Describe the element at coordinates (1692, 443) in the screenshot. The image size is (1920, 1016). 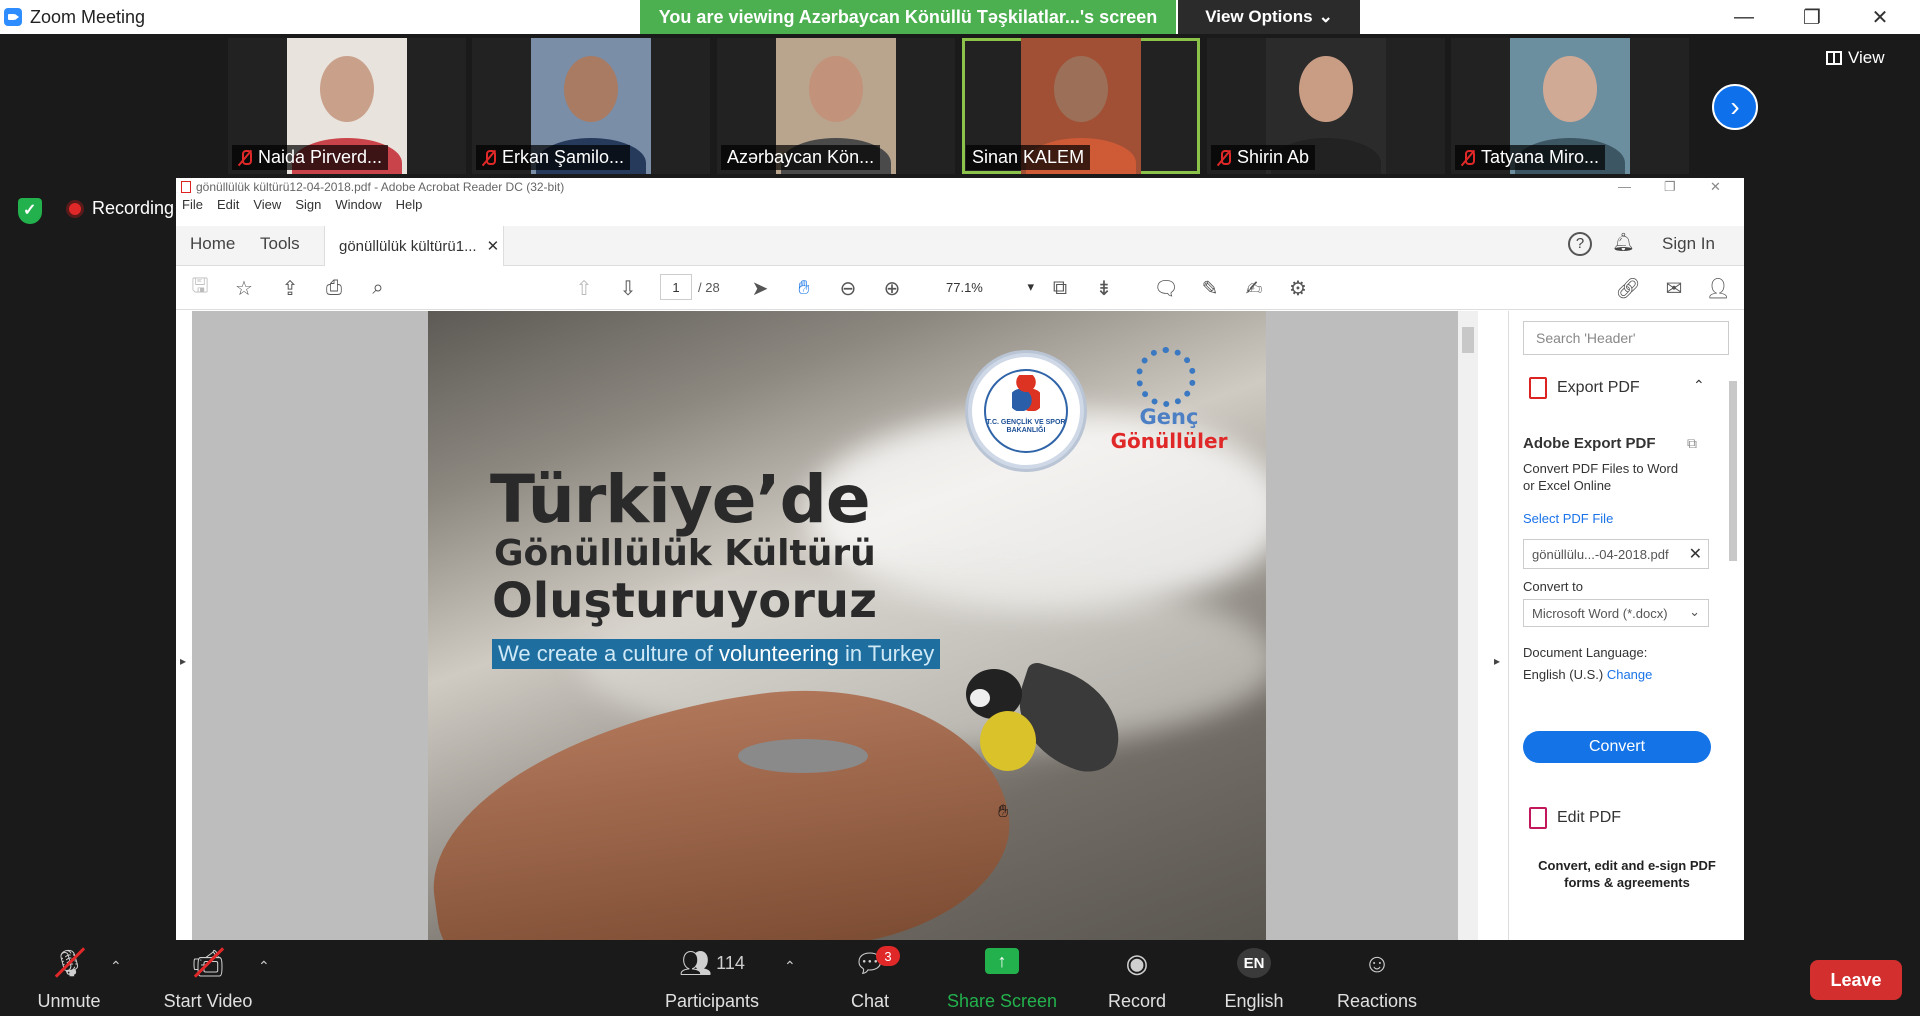
I see `copy-icon: ⧉` at that location.